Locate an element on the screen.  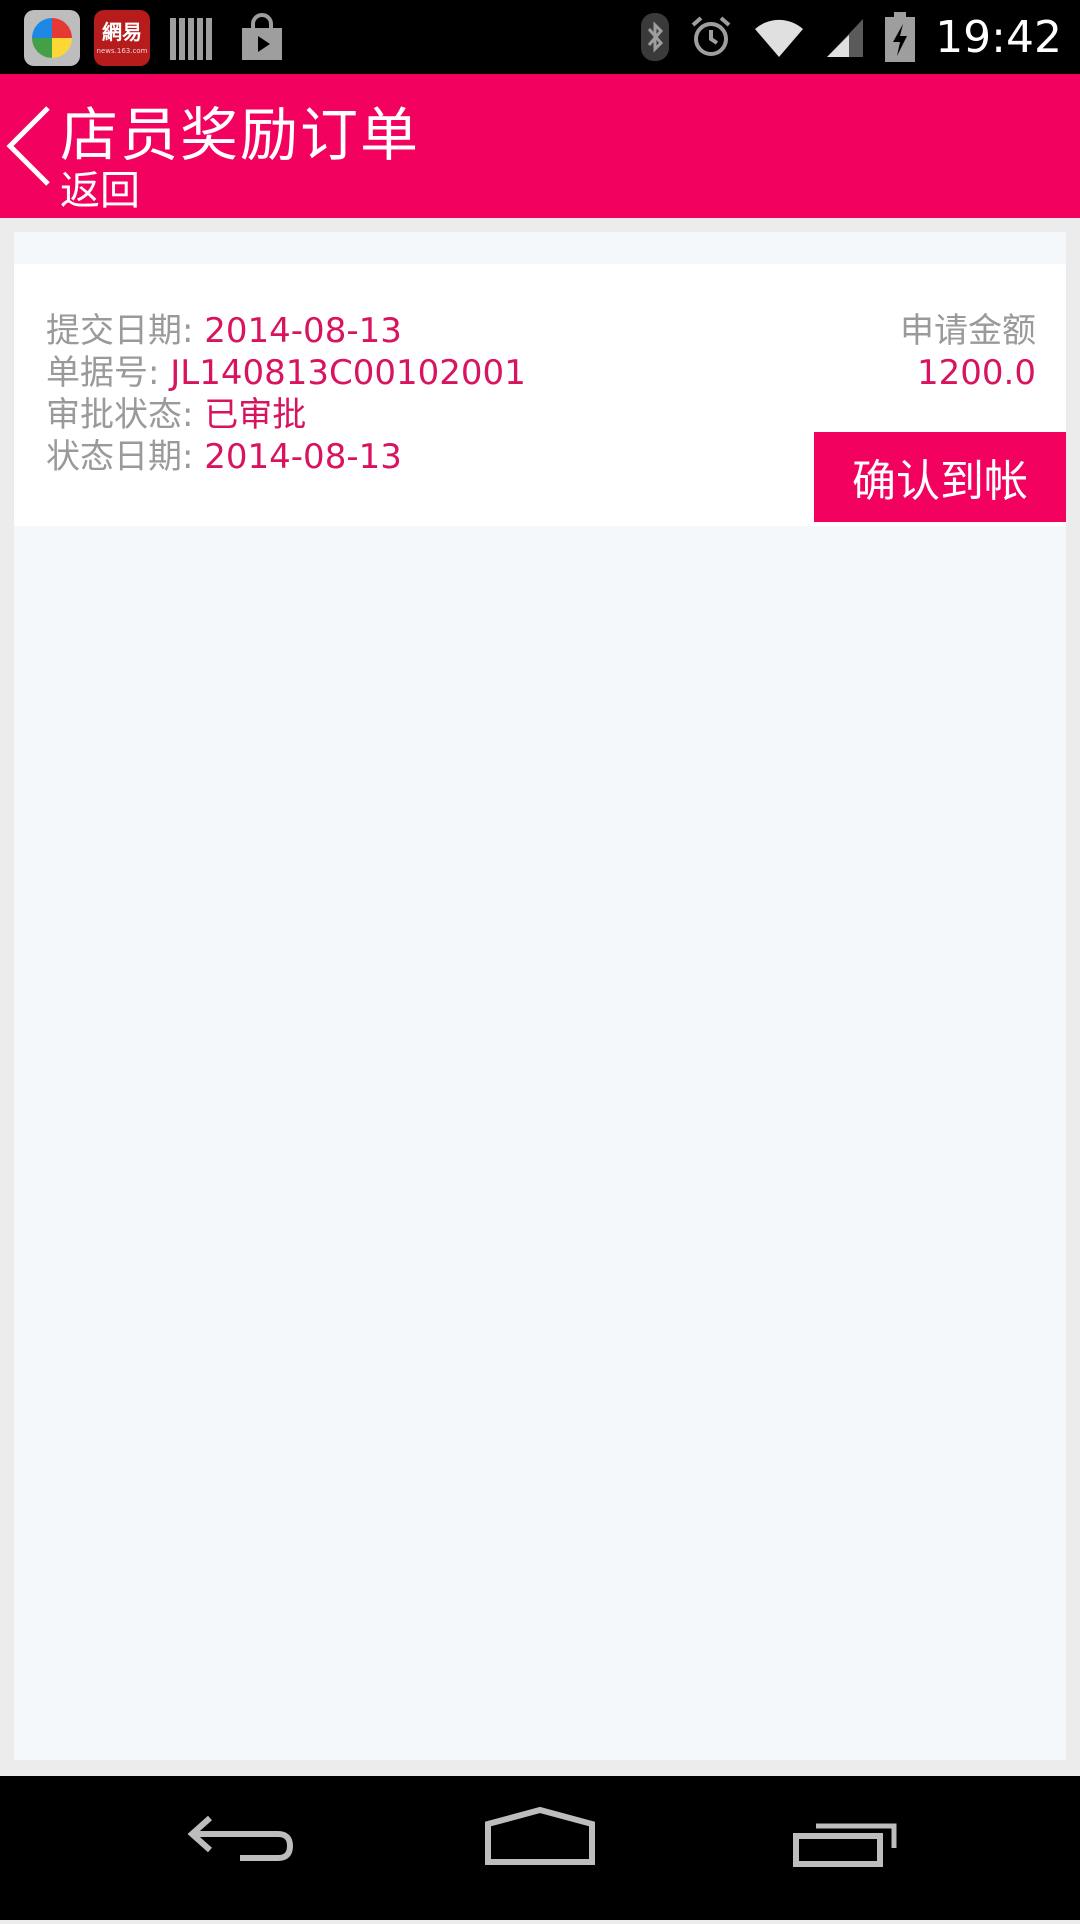
submit-date-row: 提交日期: 2014-08-13 is located at coordinates (224, 331).